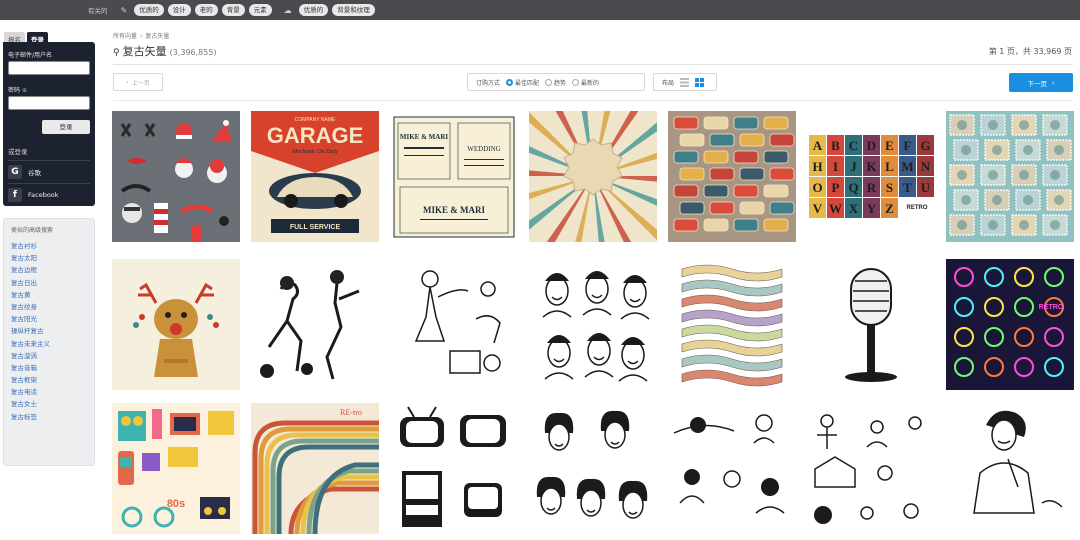 The height and width of the screenshot is (540, 1080). I want to click on tag-chip: 老的, so click(206, 10).